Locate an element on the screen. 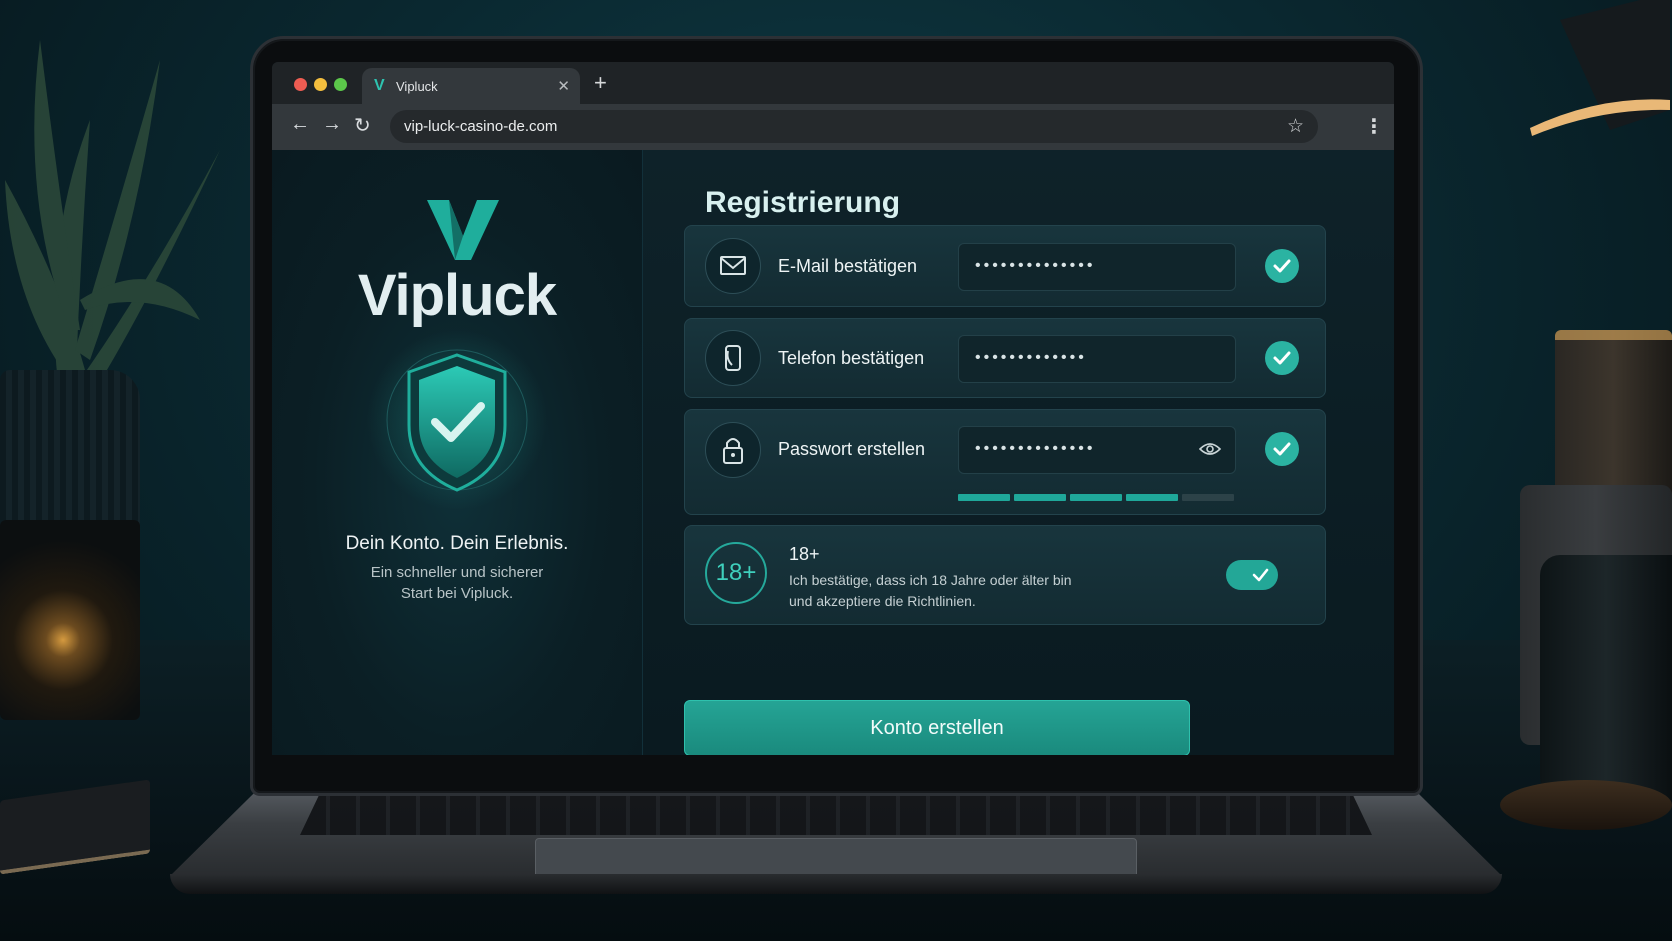  candle-decoration is located at coordinates (70, 620).